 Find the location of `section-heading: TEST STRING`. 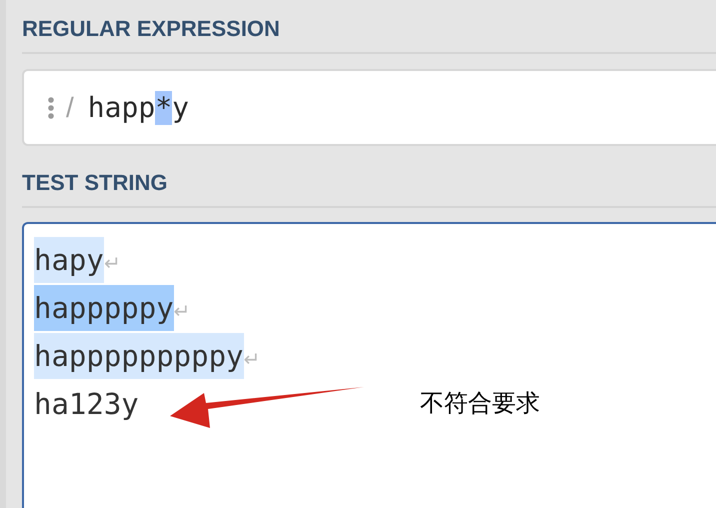

section-heading: TEST STRING is located at coordinates (95, 182).